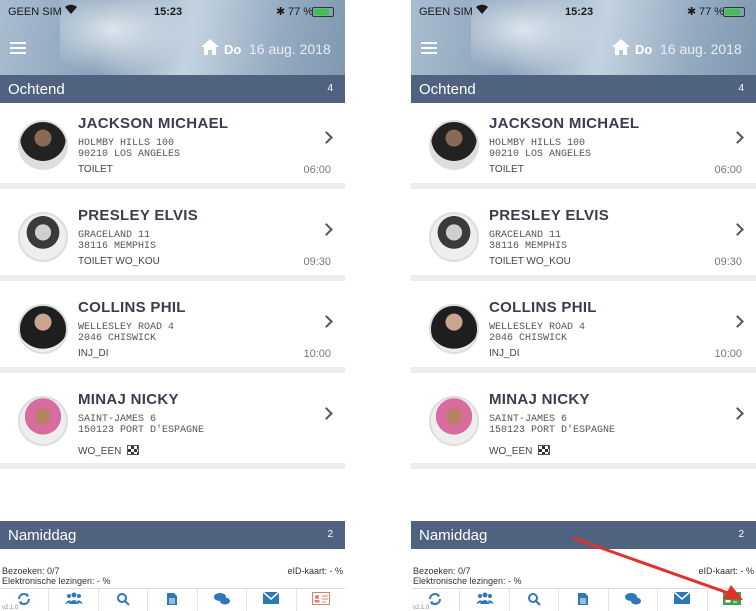 The width and height of the screenshot is (756, 611). I want to click on tab-bar: v2.1.0, so click(172, 599).